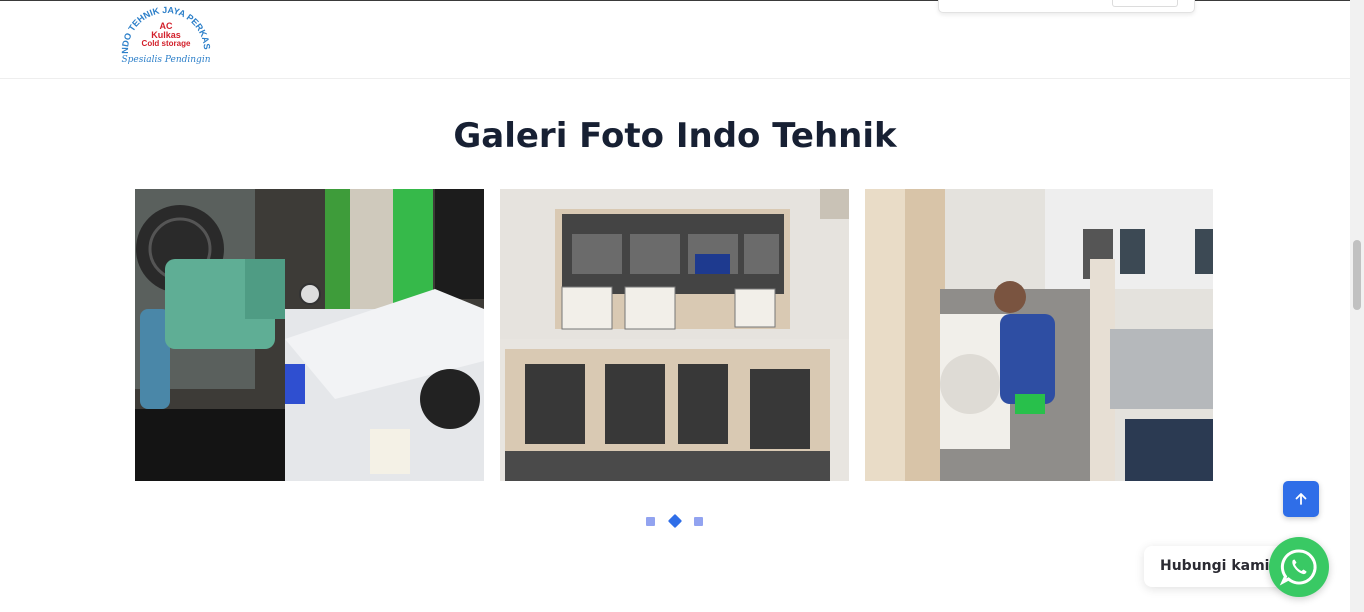 The height and width of the screenshot is (612, 1364). I want to click on whatsapp-icon, so click(1298, 567).